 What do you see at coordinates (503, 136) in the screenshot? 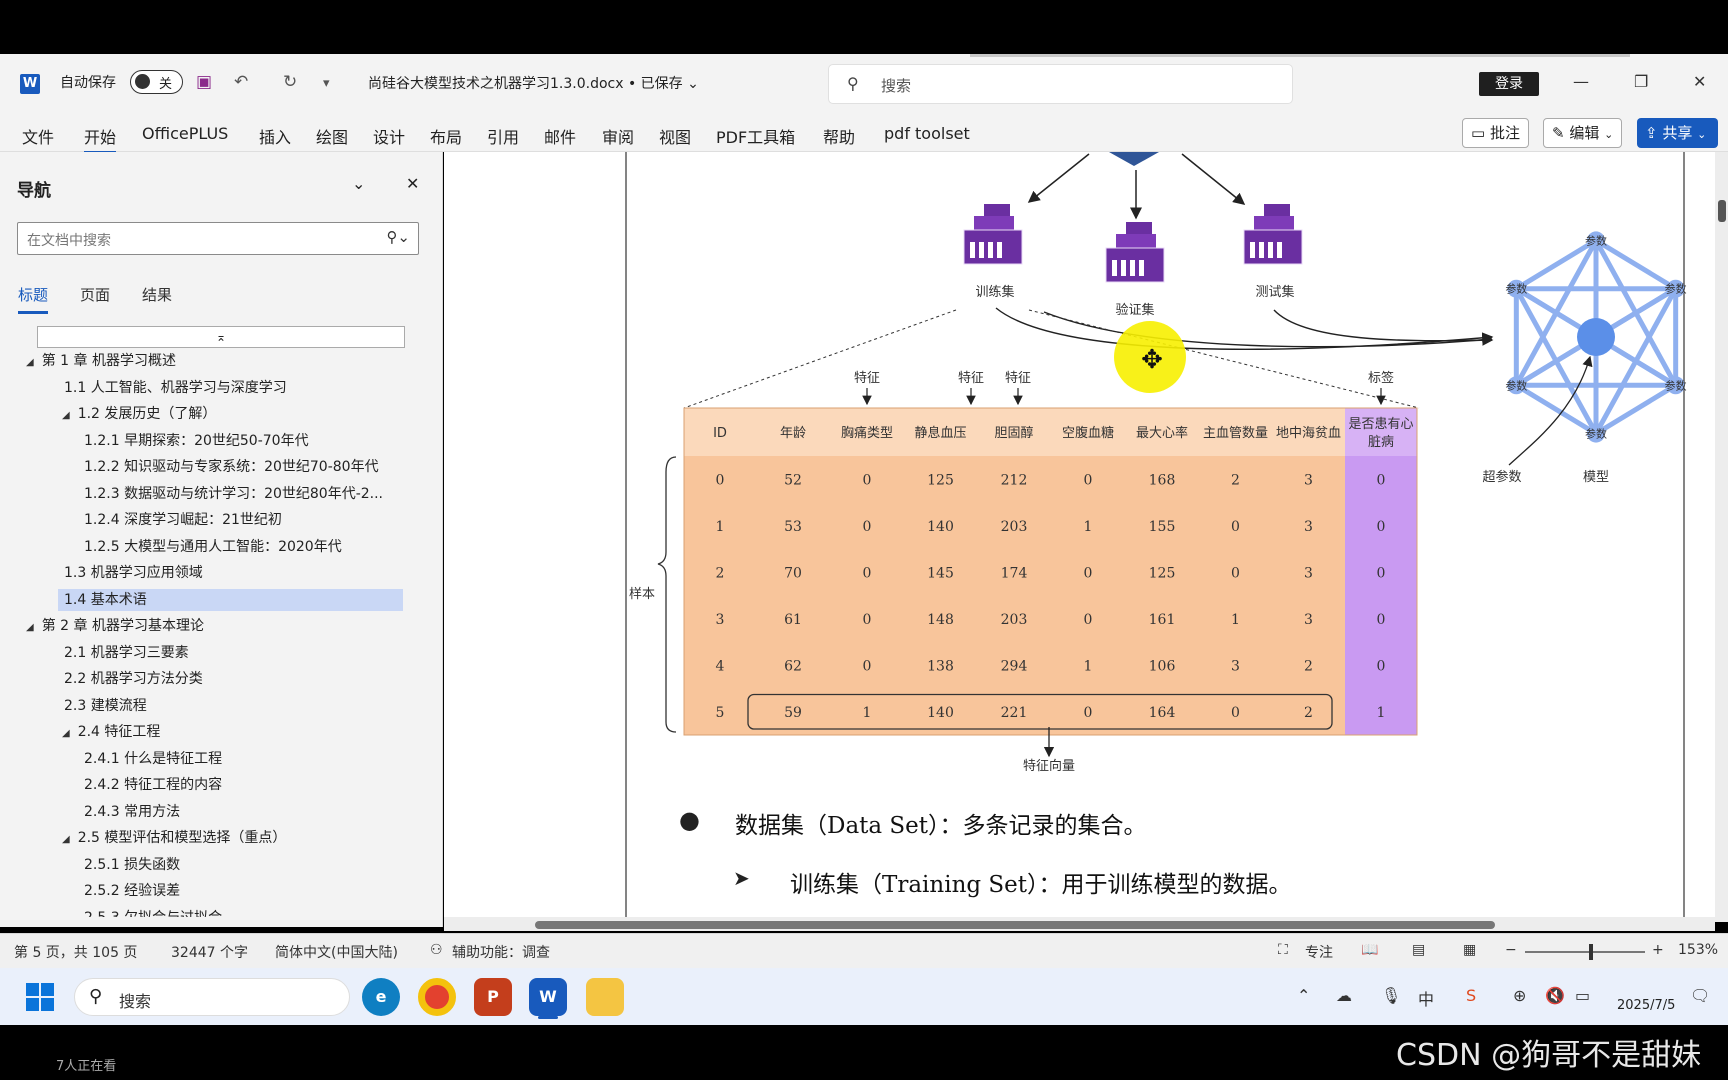
I see `menu-references: 引用` at bounding box center [503, 136].